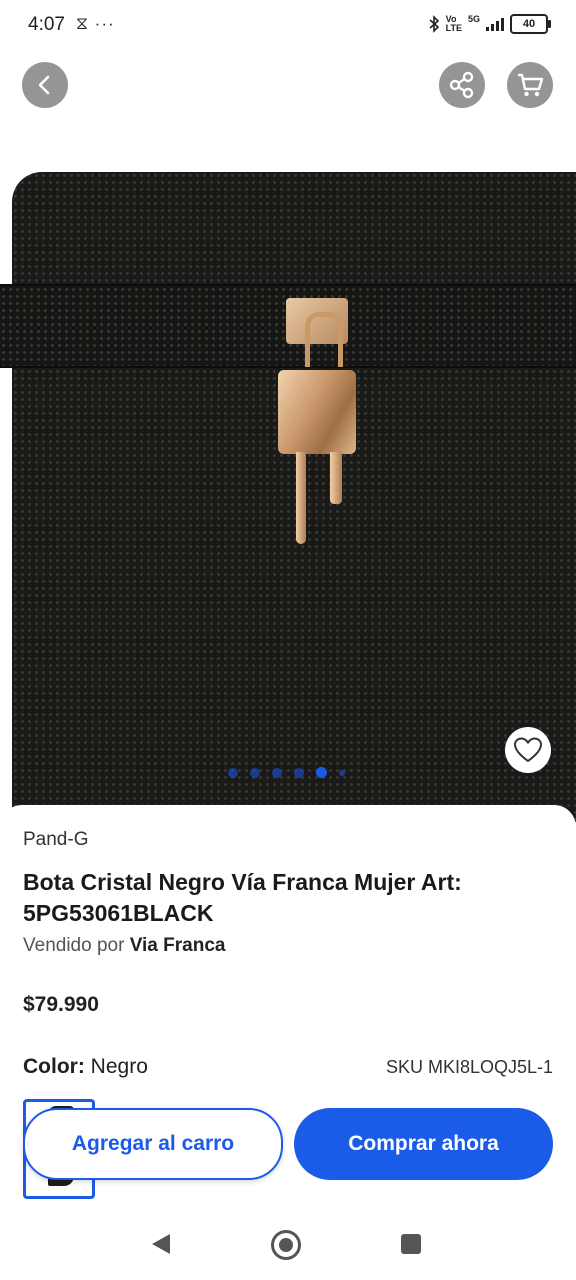 Image resolution: width=576 pixels, height=1280 pixels. Describe the element at coordinates (61, 1004) in the screenshot. I see `product-price: $79.990` at that location.